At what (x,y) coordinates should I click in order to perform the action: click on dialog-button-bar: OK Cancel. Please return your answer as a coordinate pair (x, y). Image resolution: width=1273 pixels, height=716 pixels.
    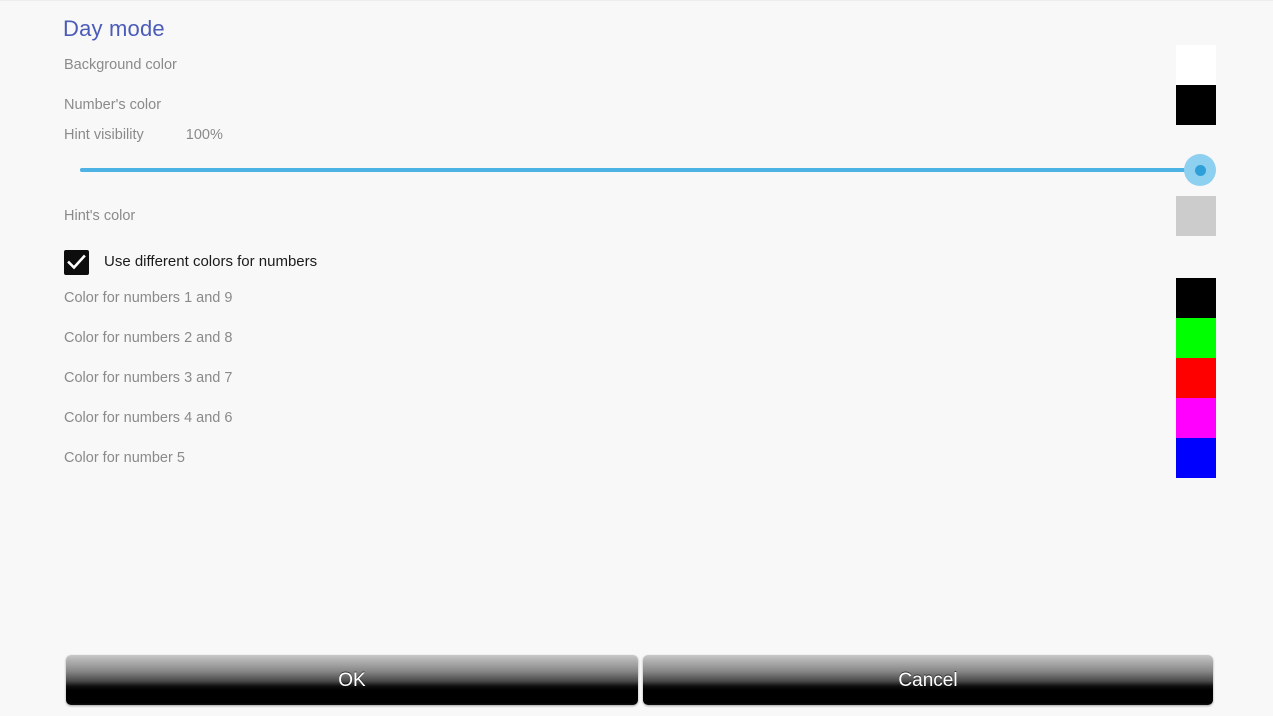
    Looking at the image, I should click on (636, 681).